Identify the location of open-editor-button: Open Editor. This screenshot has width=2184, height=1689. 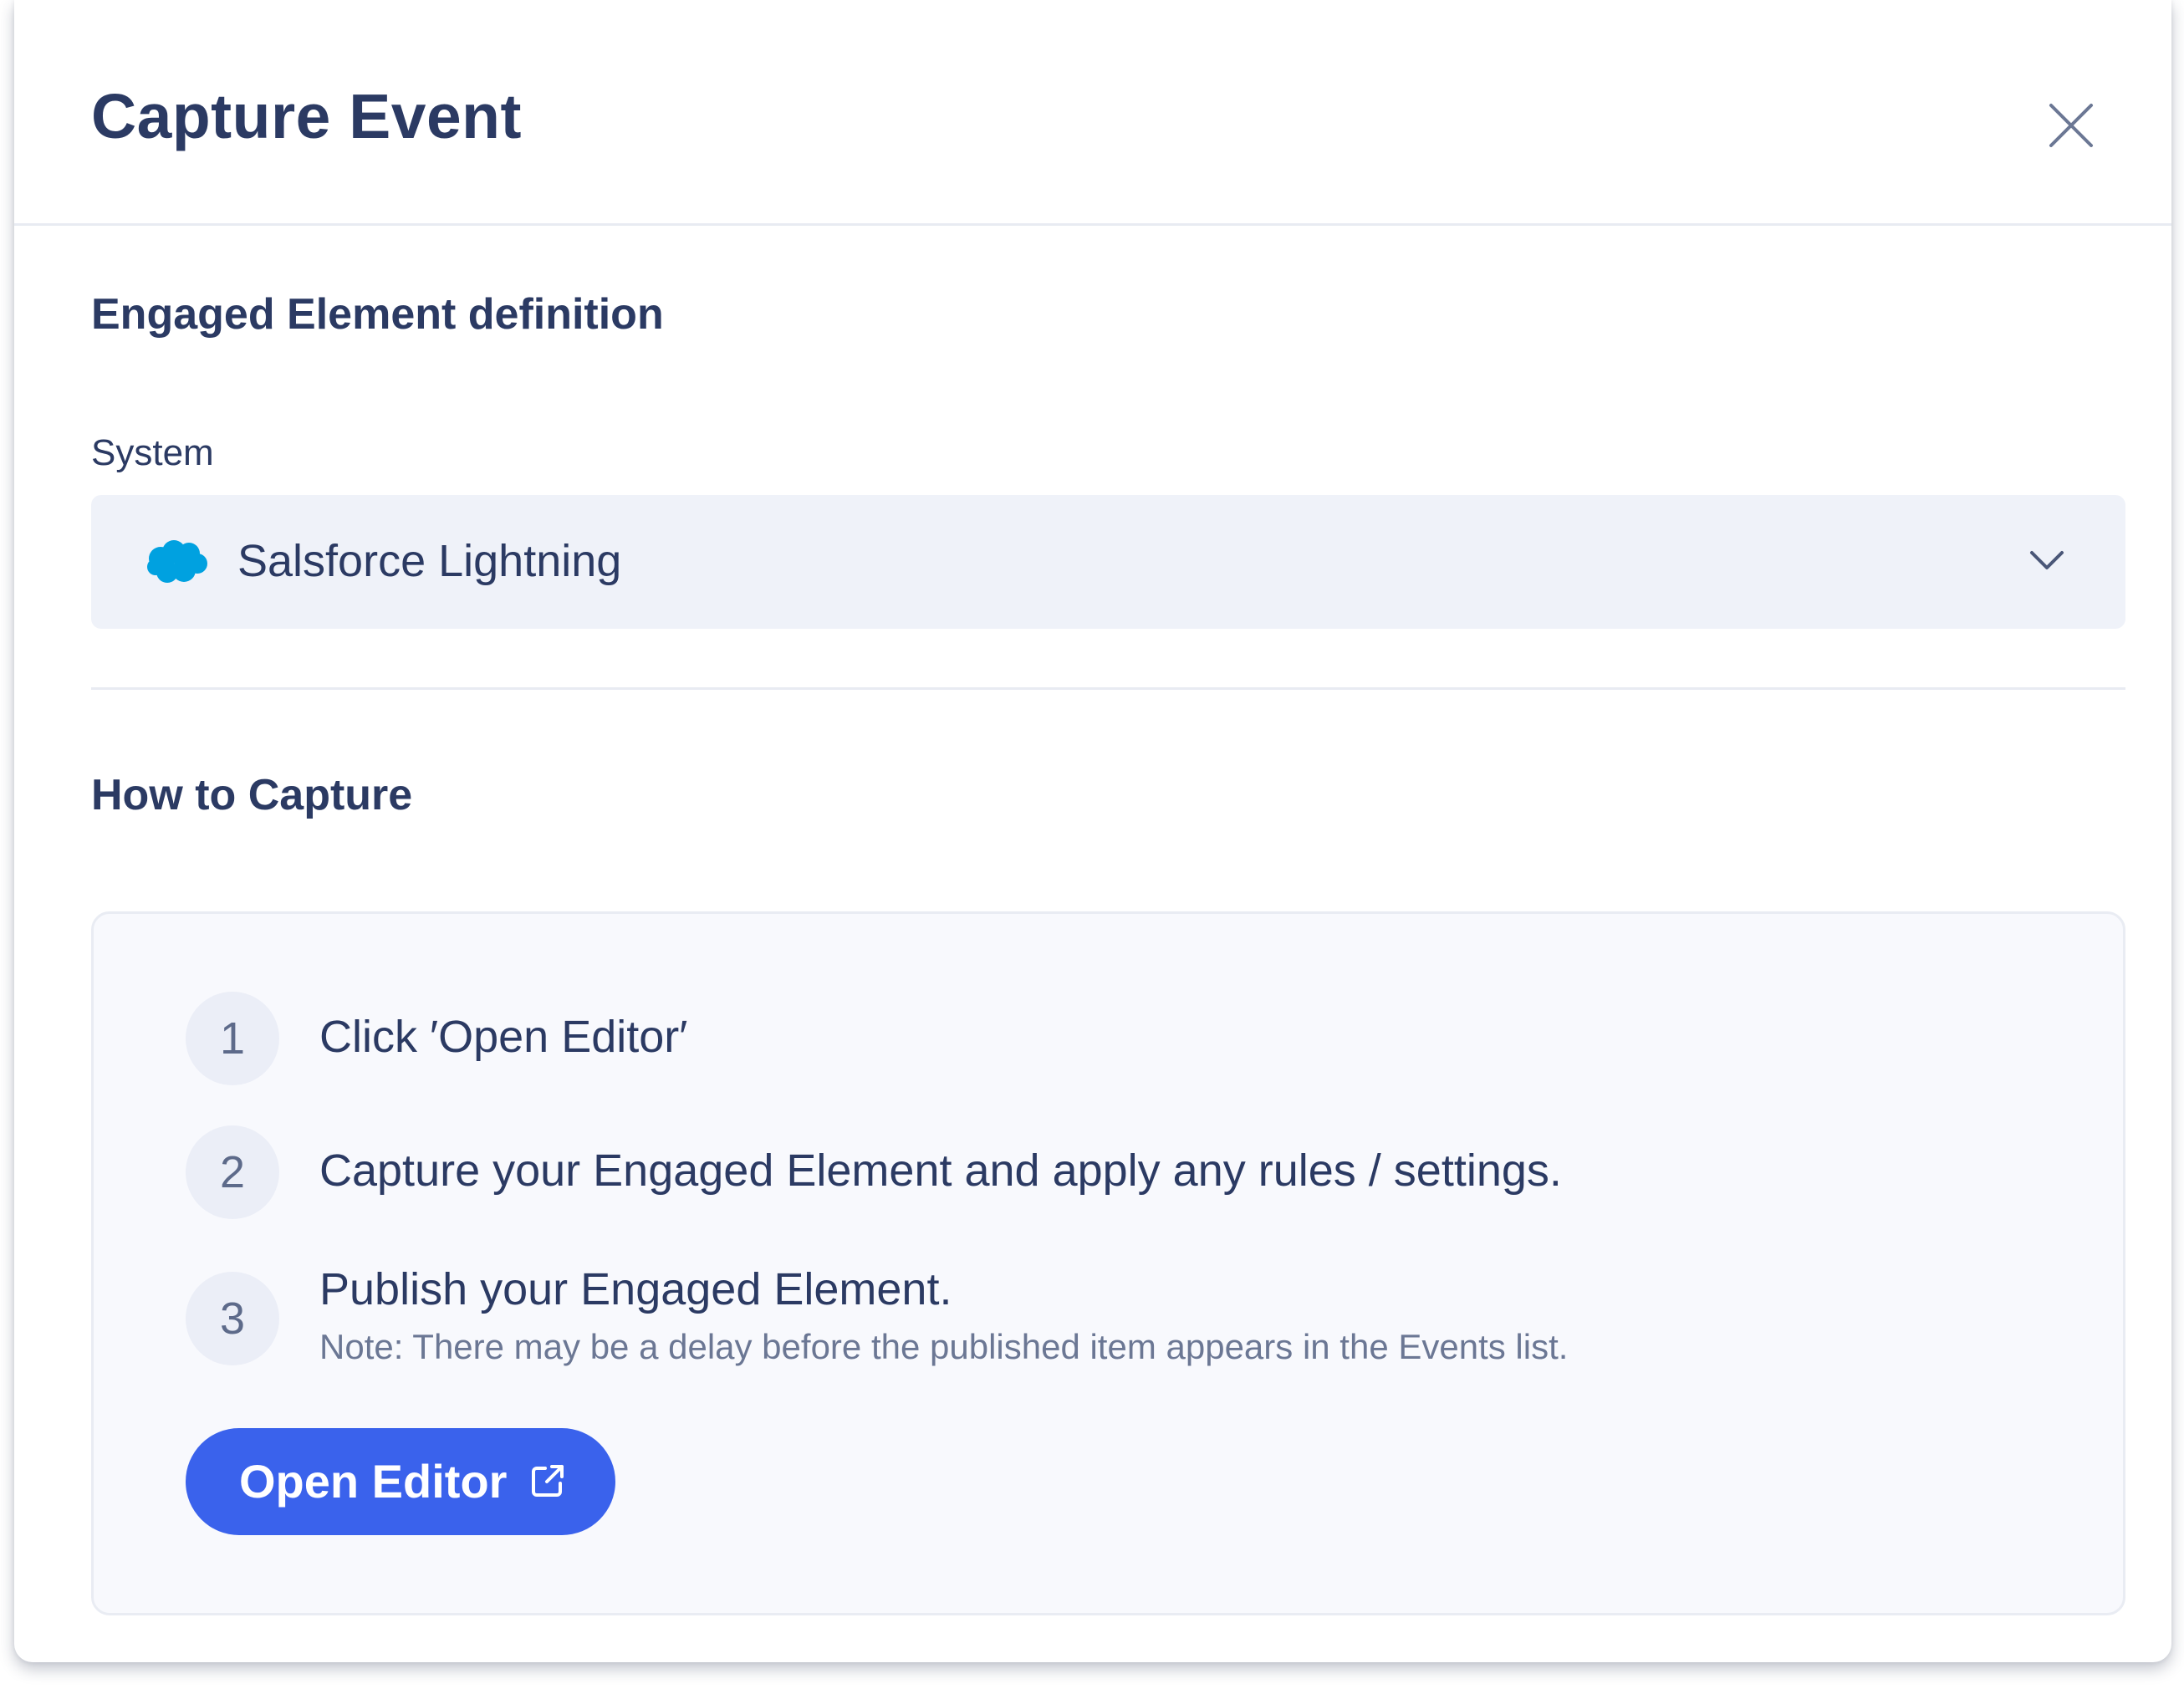
(400, 1481).